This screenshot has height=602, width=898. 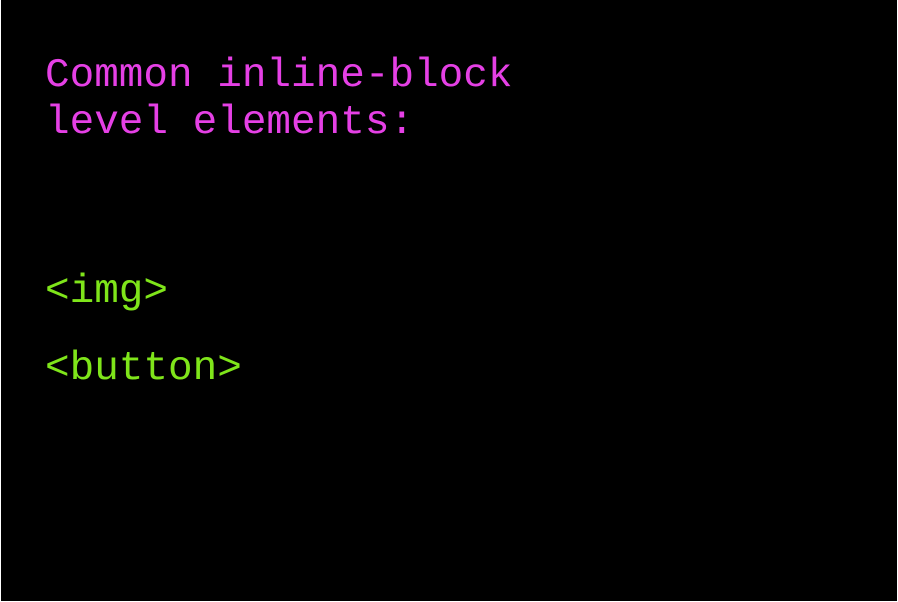 What do you see at coordinates (230, 123) in the screenshot?
I see `heading-line-2: level elements:` at bounding box center [230, 123].